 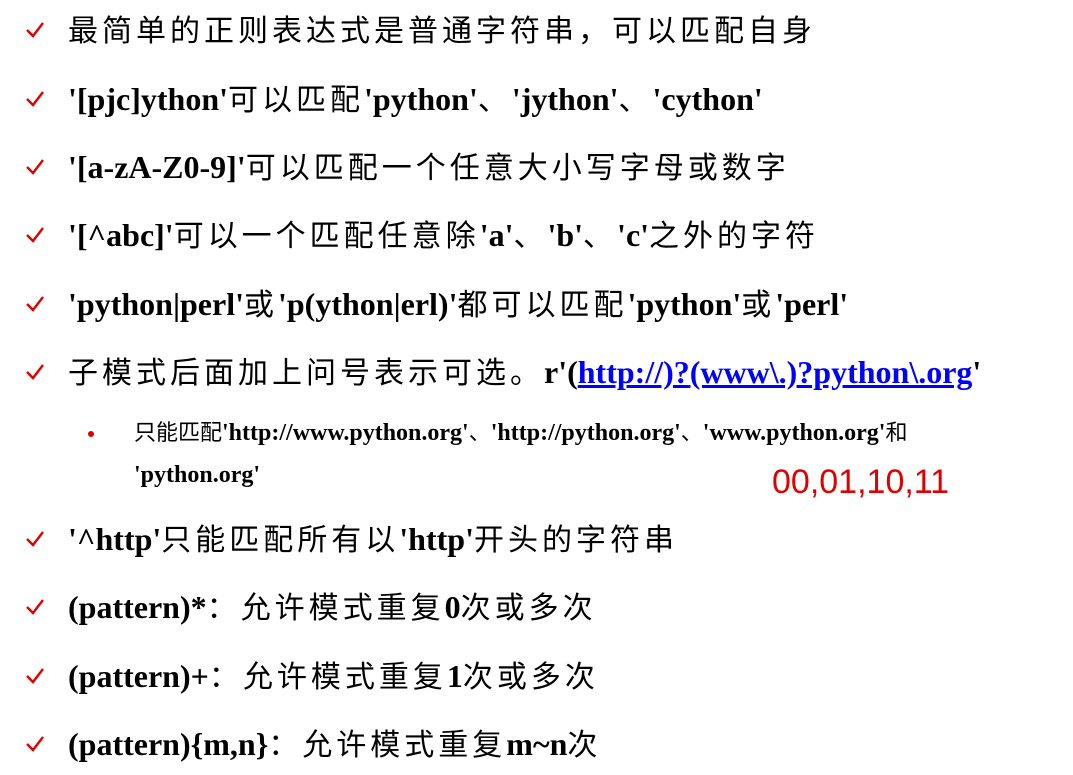 I want to click on code-text: 'cython', so click(x=707, y=99).